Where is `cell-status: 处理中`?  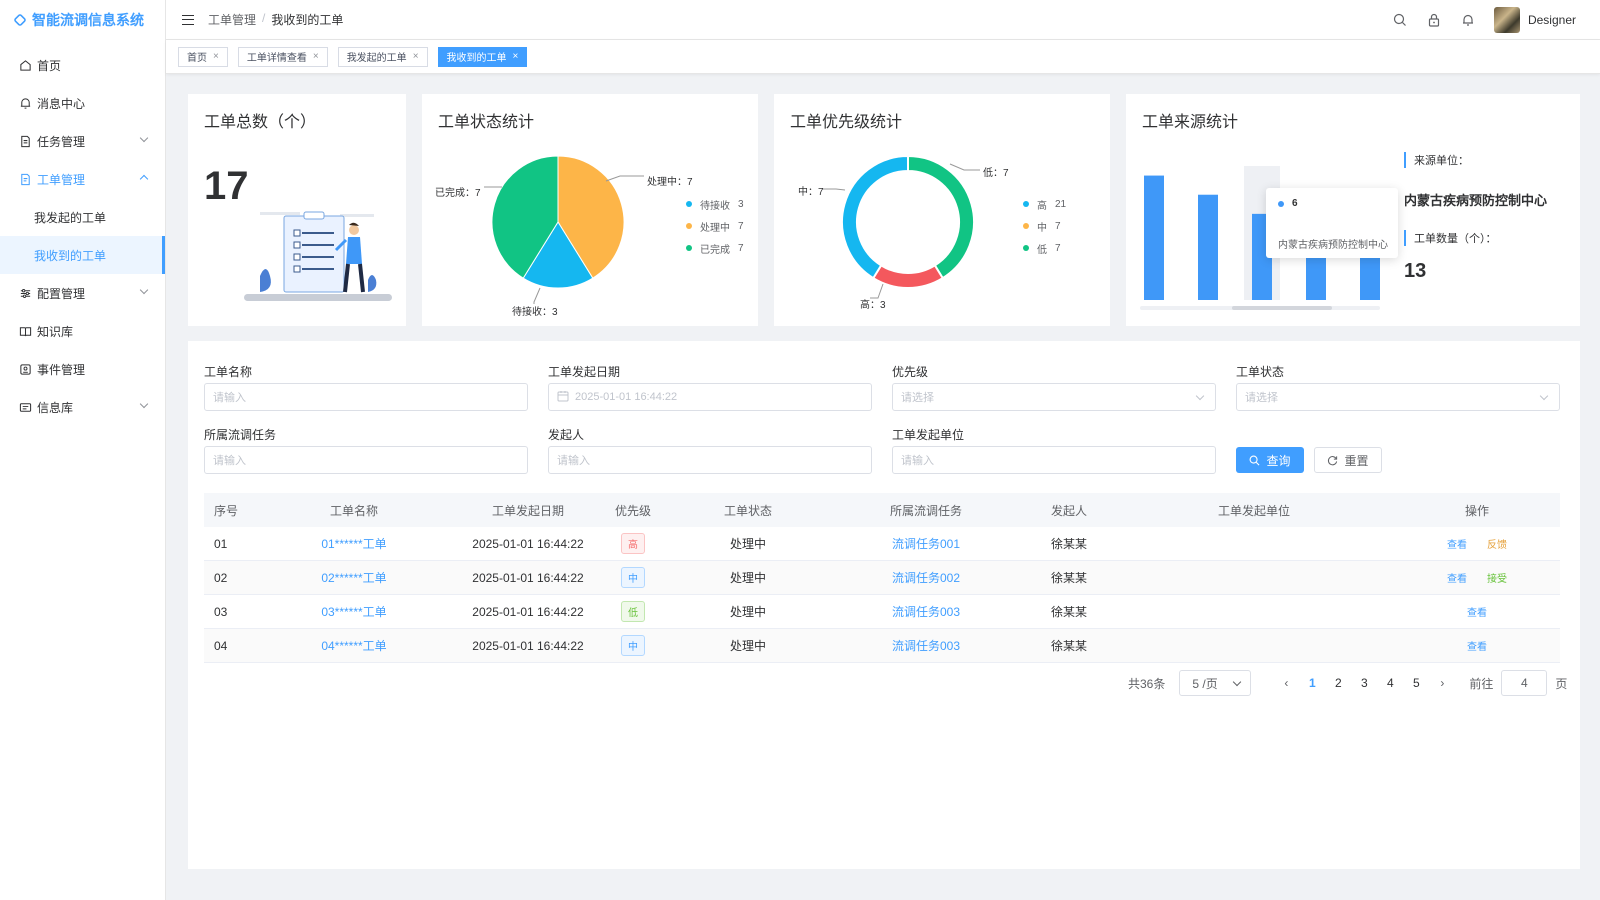 cell-status: 处理中 is located at coordinates (747, 544).